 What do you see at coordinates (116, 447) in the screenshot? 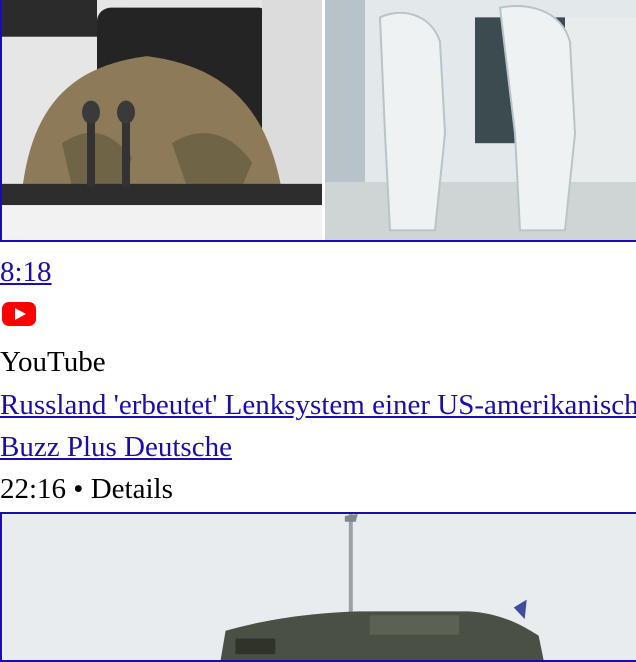
I see `channel-link: Buzz Plus Deutsche` at bounding box center [116, 447].